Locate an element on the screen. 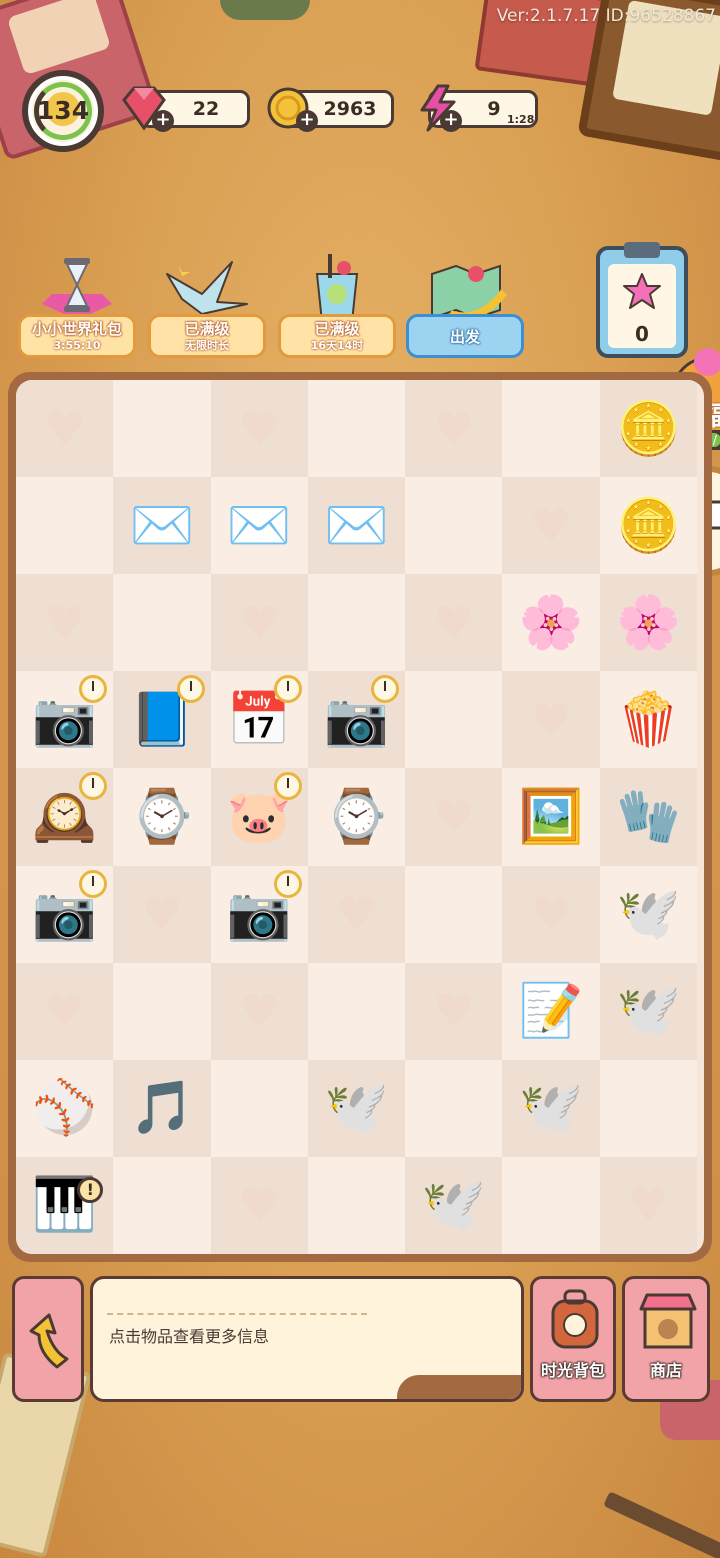  coin-icon: 🪙 is located at coordinates (648, 526).